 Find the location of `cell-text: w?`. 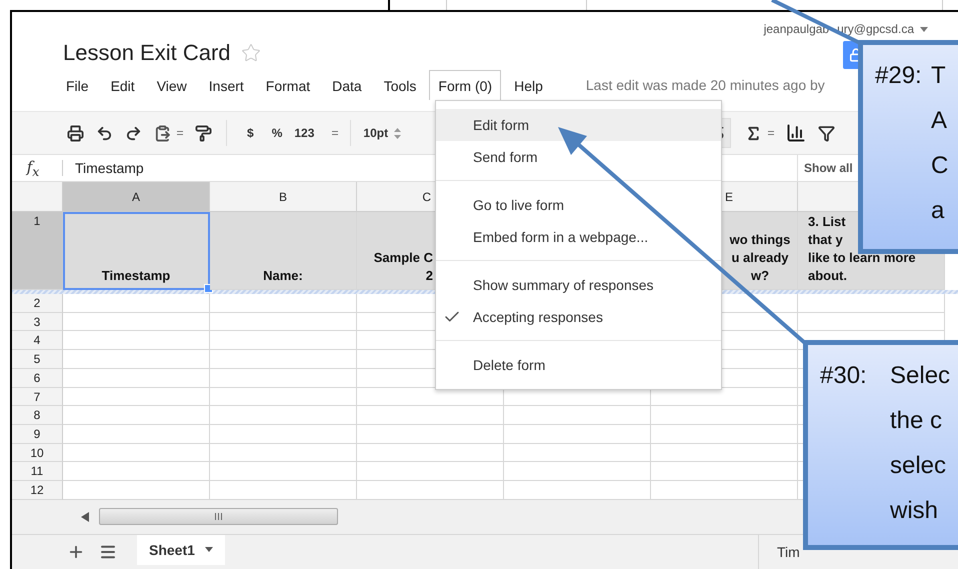

cell-text: w? is located at coordinates (760, 276).